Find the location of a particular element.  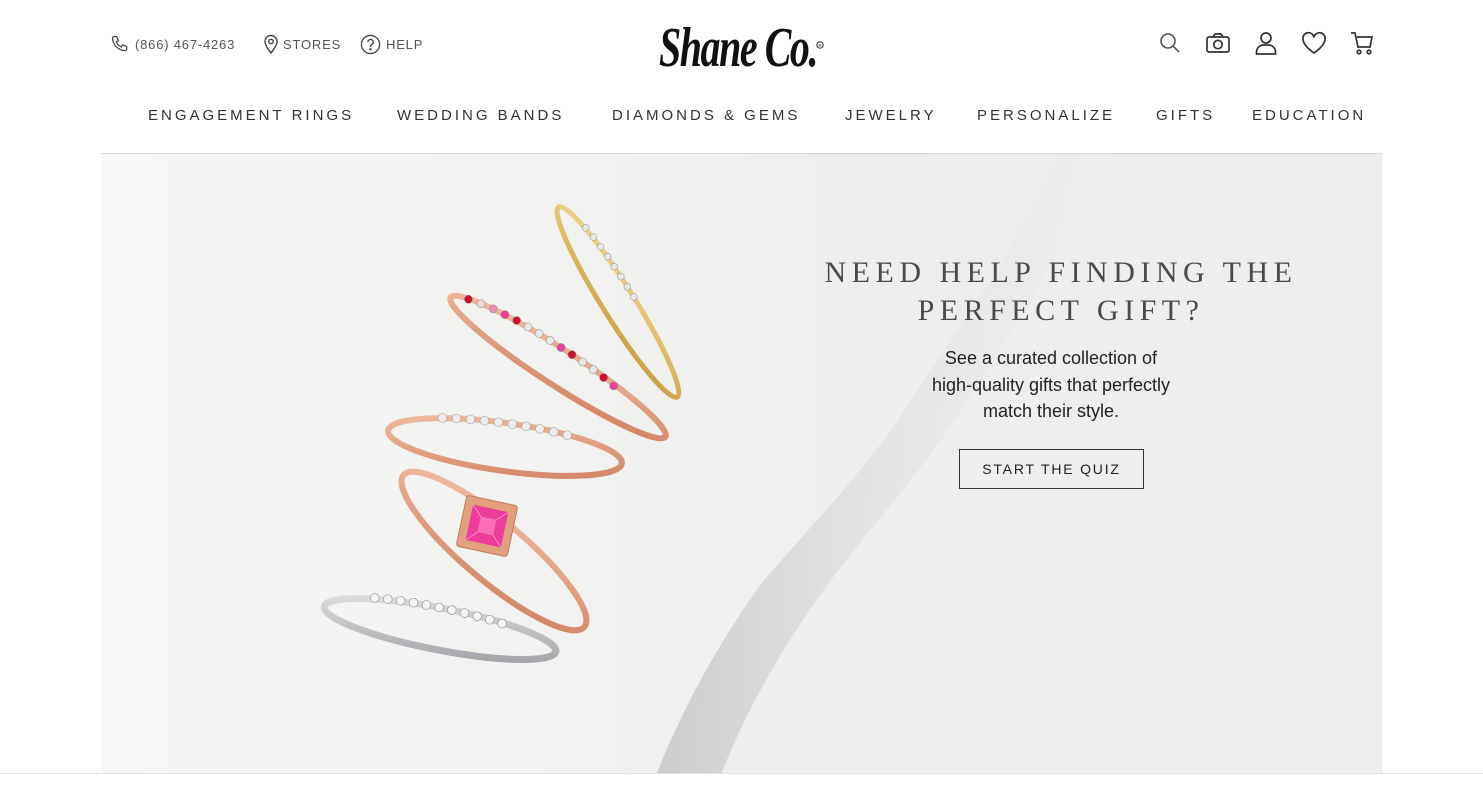

nav-education: EDUCATION is located at coordinates (1309, 115).